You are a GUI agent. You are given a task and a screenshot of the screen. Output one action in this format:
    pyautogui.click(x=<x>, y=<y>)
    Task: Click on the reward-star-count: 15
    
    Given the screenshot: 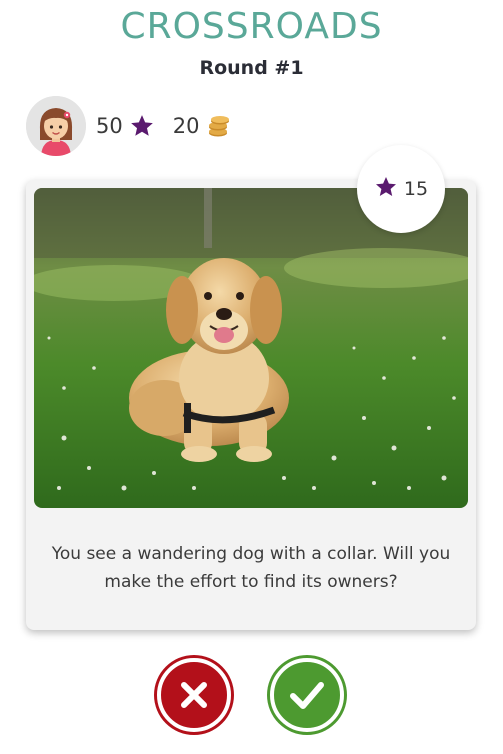 What is the action you would take?
    pyautogui.click(x=416, y=189)
    